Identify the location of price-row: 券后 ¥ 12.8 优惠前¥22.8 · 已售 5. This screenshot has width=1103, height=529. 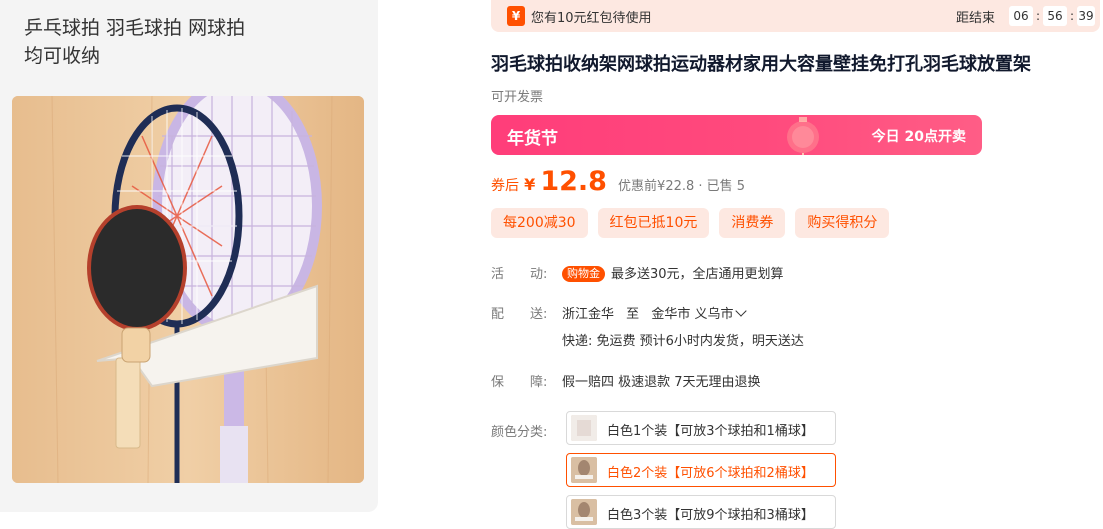
(618, 181).